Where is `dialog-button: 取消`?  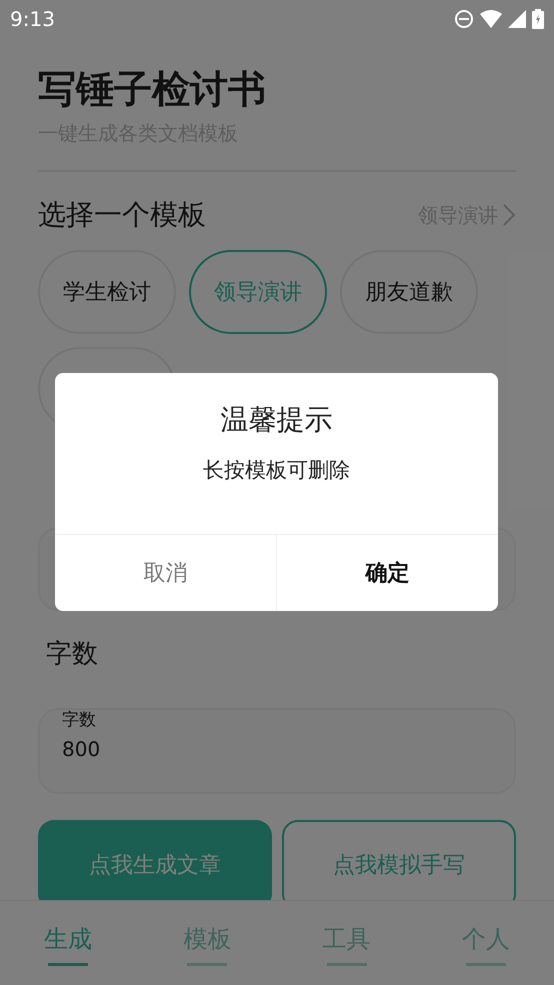
dialog-button: 取消 is located at coordinates (165, 573).